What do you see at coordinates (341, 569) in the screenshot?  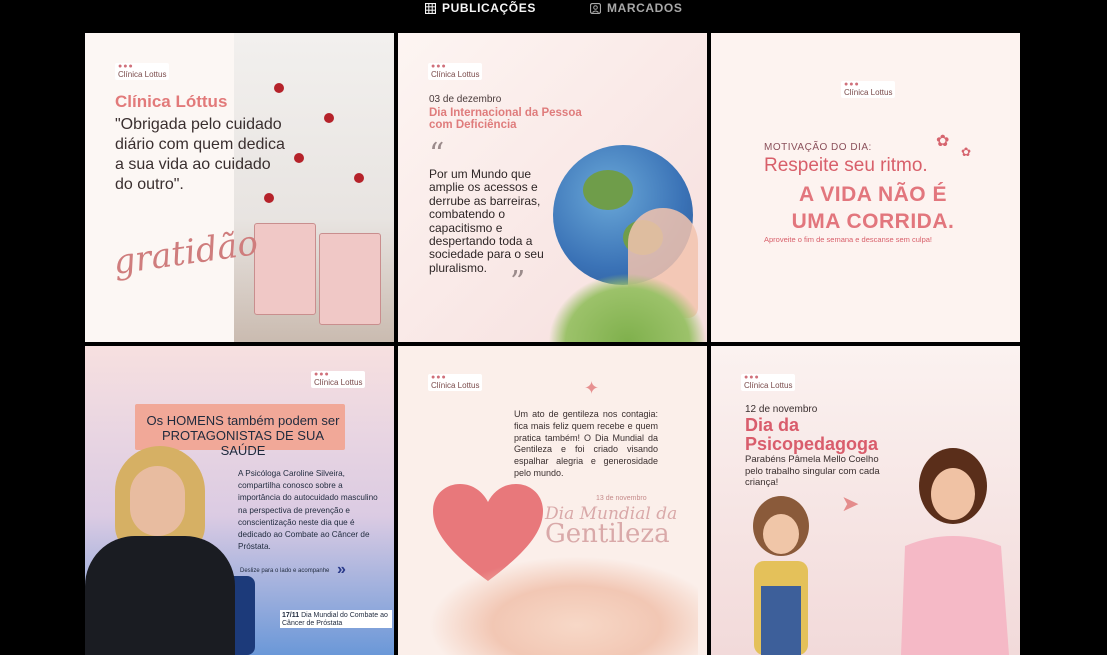 I see `chevron-right-icon: »` at bounding box center [341, 569].